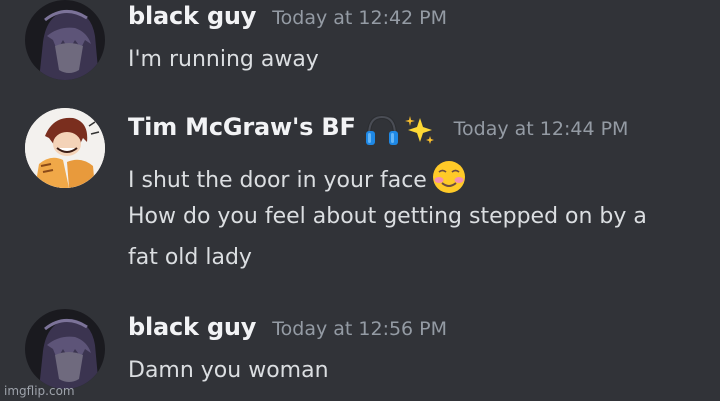 This screenshot has width=720, height=401. What do you see at coordinates (420, 132) in the screenshot?
I see `sparkles-icon` at bounding box center [420, 132].